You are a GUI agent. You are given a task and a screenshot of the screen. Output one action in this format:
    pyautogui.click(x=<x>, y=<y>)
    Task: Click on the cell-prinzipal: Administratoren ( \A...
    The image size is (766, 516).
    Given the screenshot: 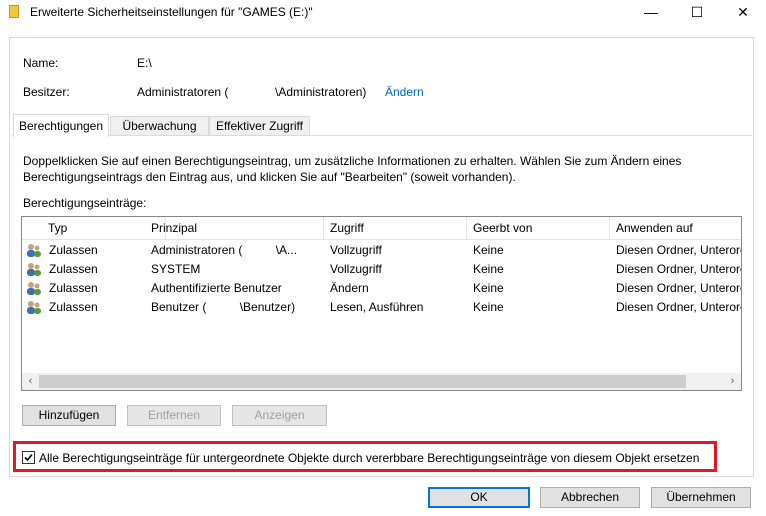 What is the action you would take?
    pyautogui.click(x=224, y=250)
    